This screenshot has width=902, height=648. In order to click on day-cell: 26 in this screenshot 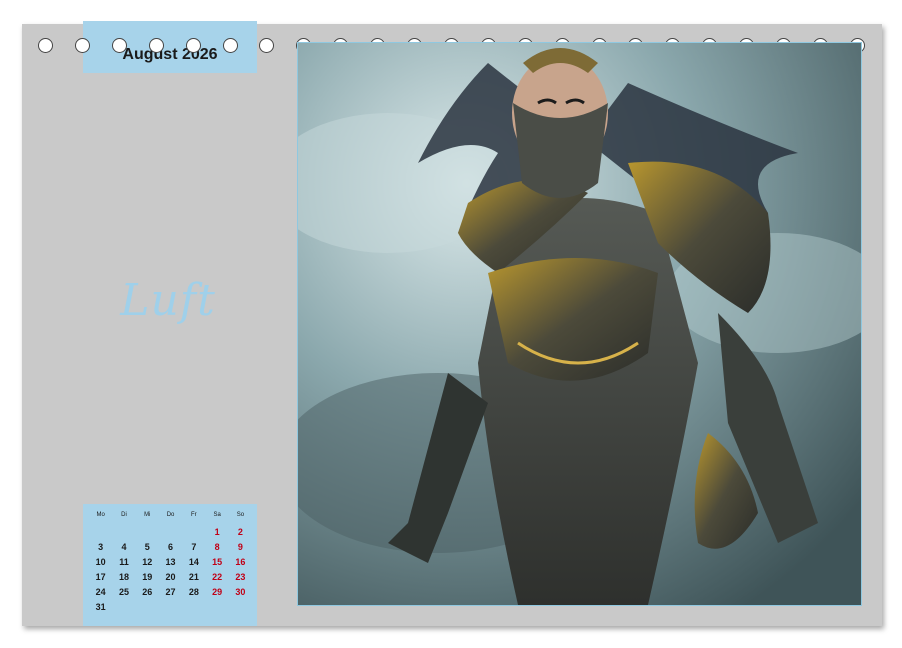, I will do `click(147, 591)`.